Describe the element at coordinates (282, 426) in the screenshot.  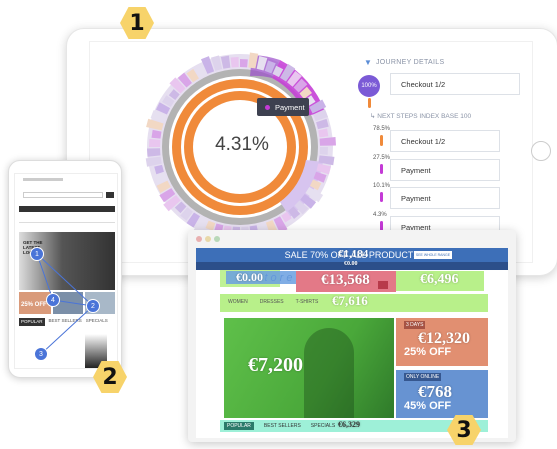
I see `tab-best-sellers: BEST SELLERS` at that location.